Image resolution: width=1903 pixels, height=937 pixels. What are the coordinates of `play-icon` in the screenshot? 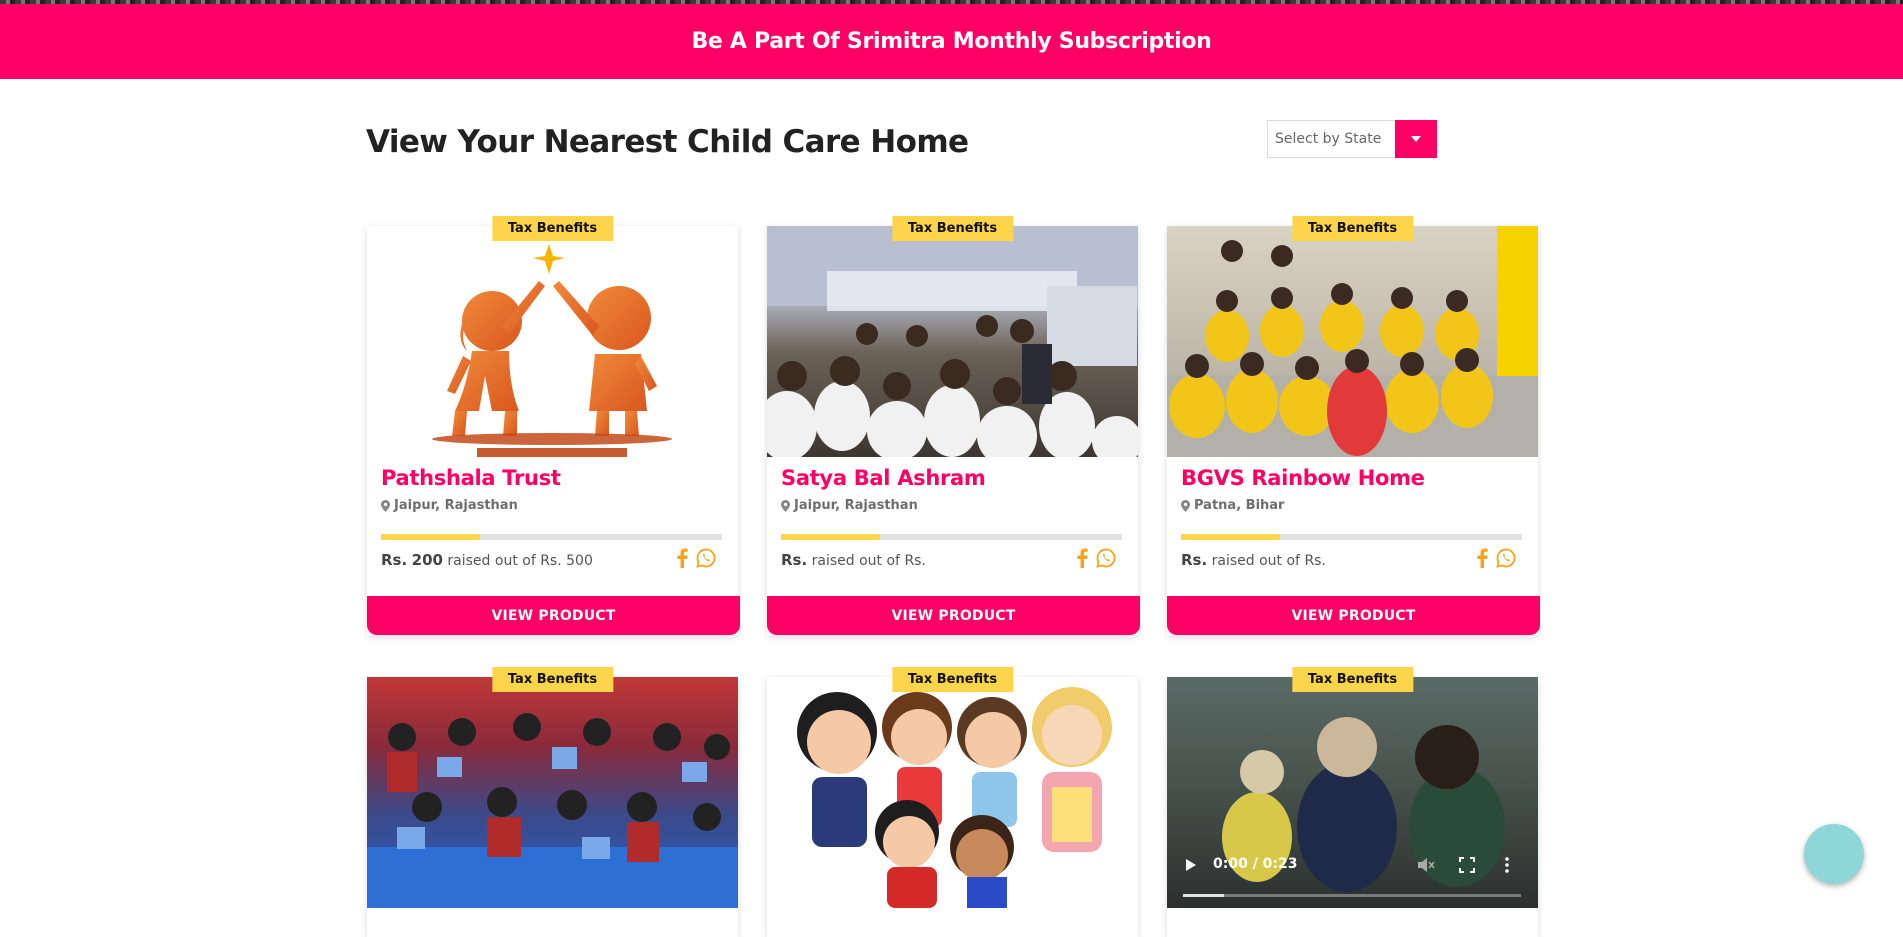 It's located at (1191, 865).